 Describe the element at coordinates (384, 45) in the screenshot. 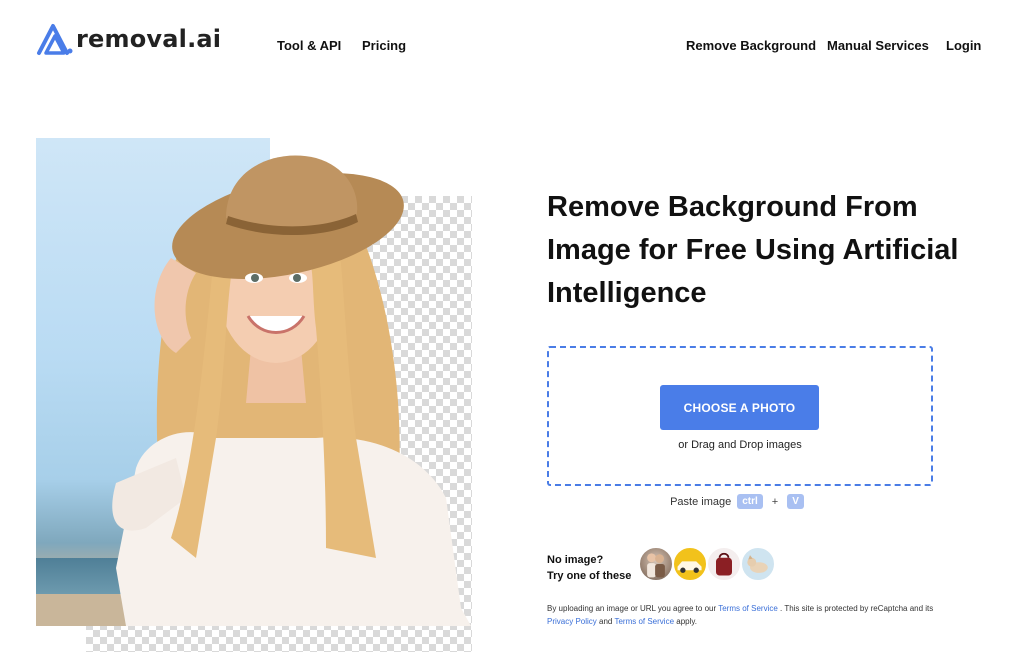

I see `nav-pricing: Pricing` at that location.